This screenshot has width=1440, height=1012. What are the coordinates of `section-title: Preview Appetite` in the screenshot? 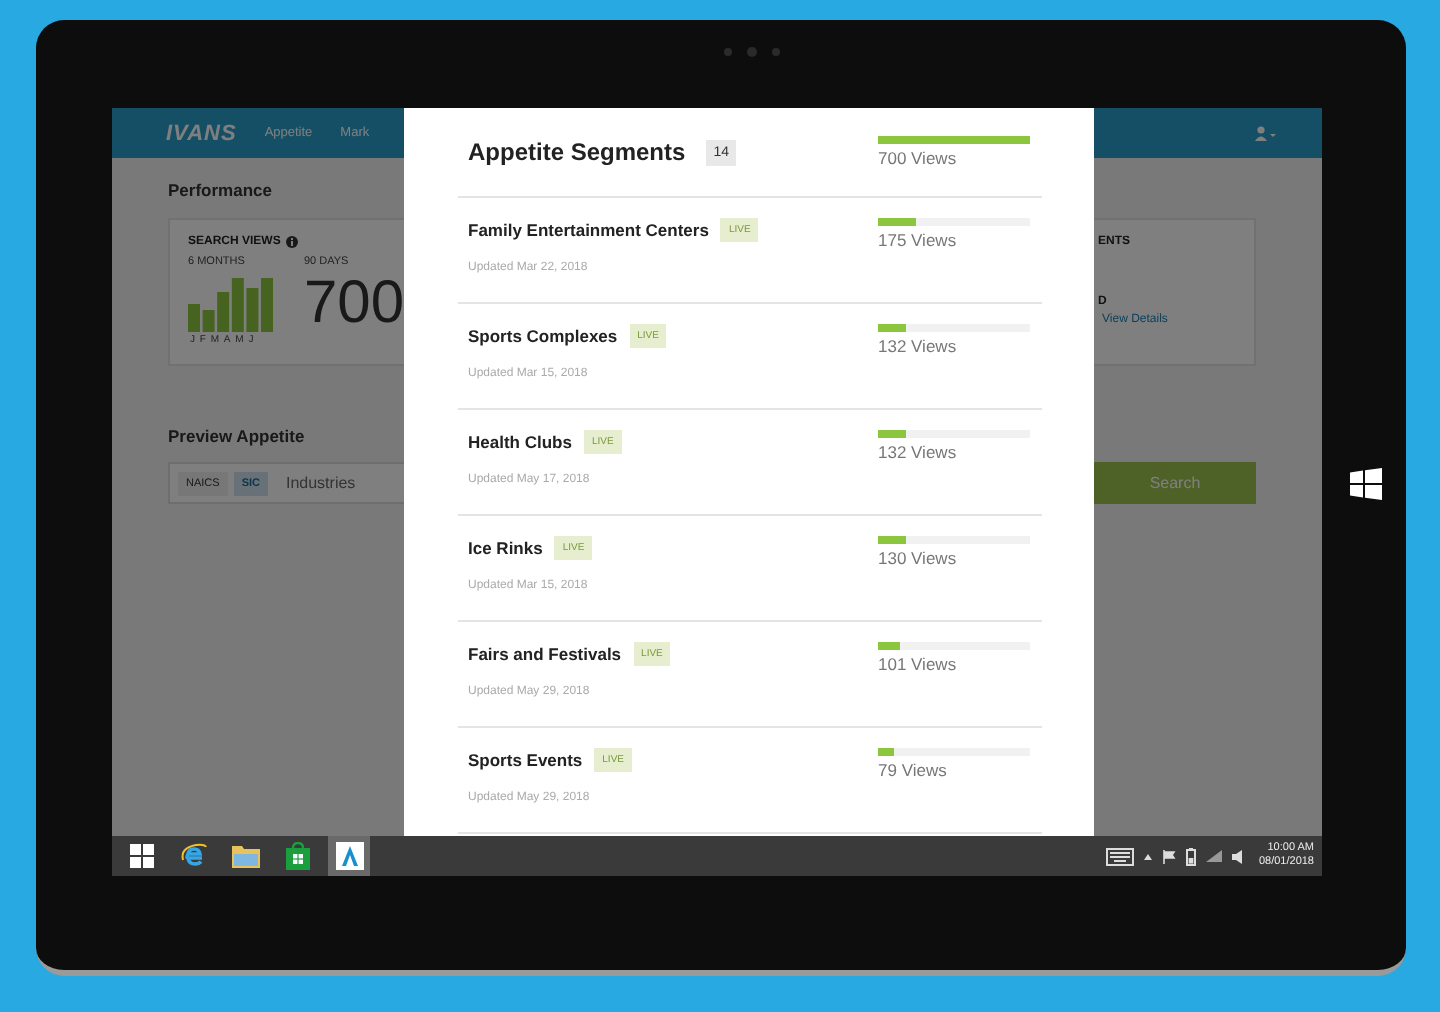 It's located at (236, 436).